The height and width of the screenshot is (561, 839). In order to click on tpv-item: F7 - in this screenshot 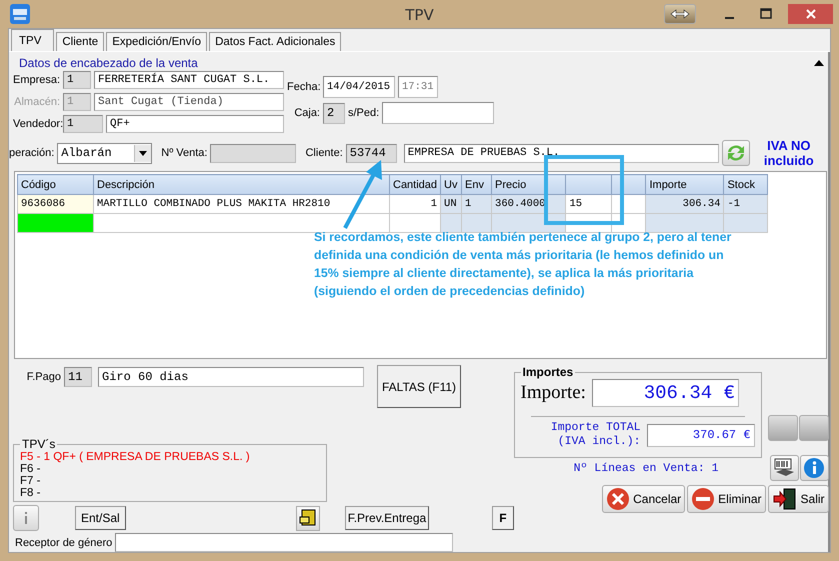, I will do `click(170, 481)`.